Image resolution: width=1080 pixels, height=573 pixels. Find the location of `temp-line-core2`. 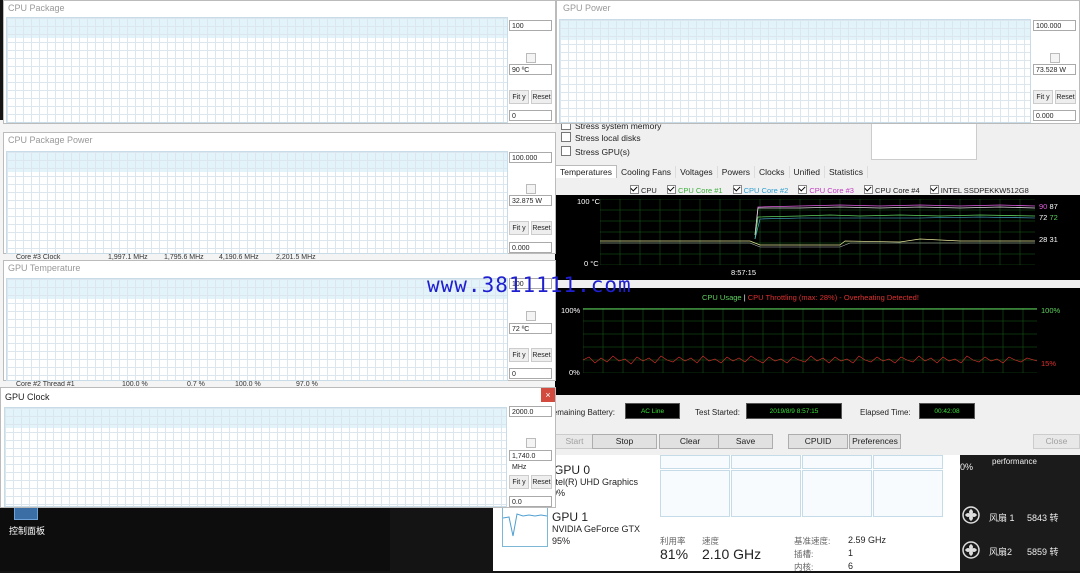

temp-line-core2 is located at coordinates (894, 228).